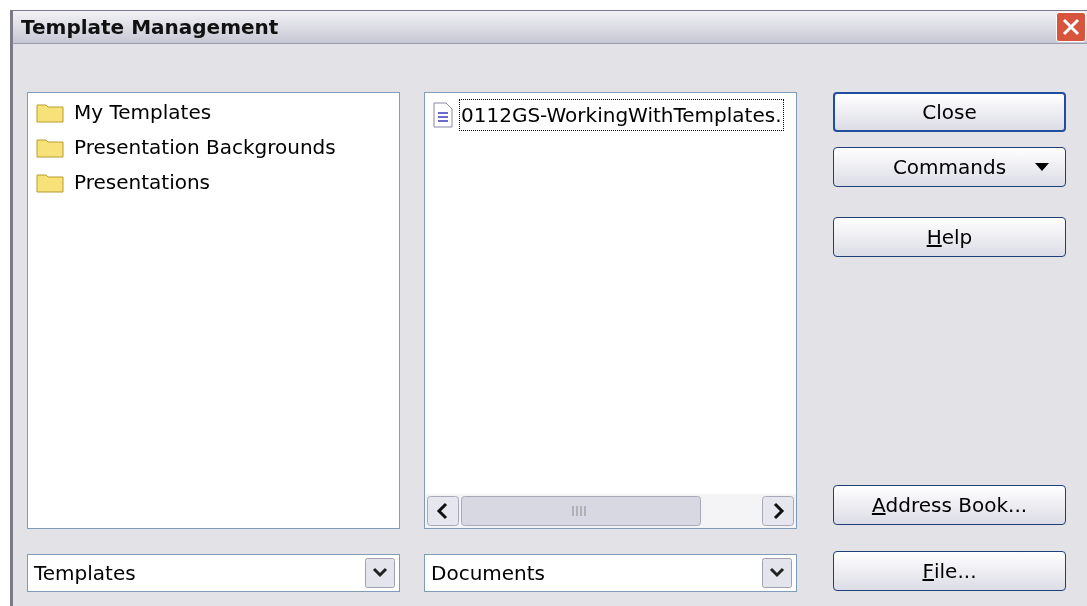 The width and height of the screenshot is (1087, 606). Describe the element at coordinates (1071, 27) in the screenshot. I see `close-icon` at that location.